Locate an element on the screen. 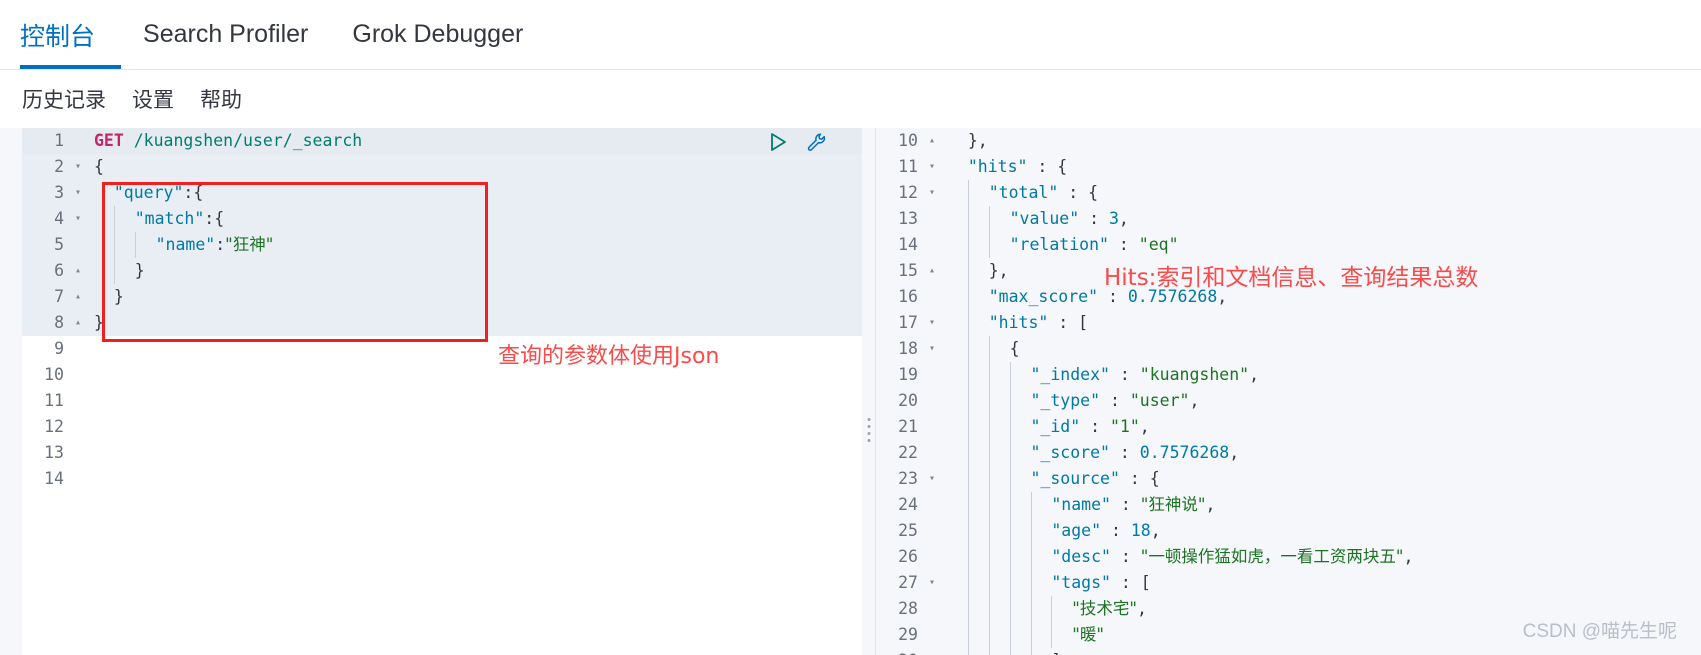 This screenshot has width=1701, height=655. request-line-13: 13 is located at coordinates (442, 453).